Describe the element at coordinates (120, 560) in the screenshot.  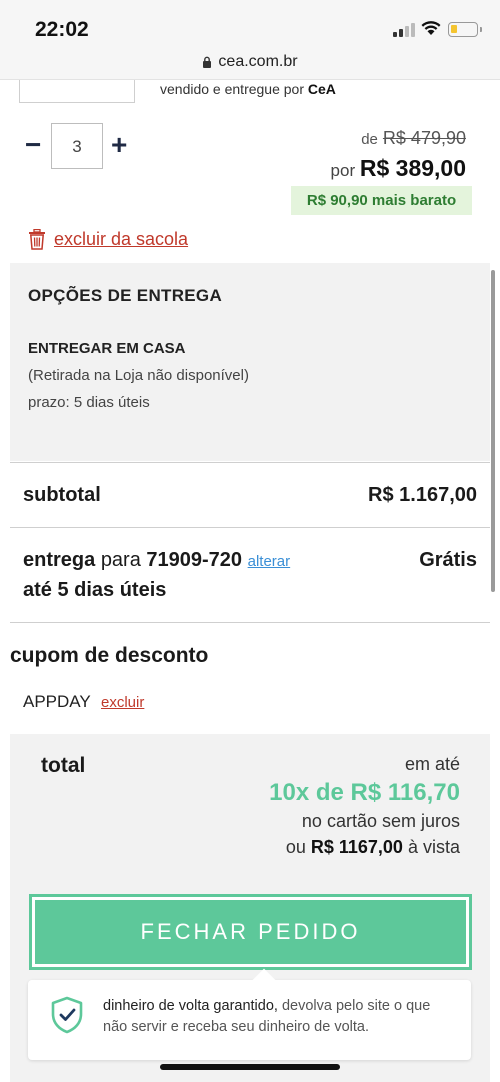
I see `shipping-to: para` at that location.